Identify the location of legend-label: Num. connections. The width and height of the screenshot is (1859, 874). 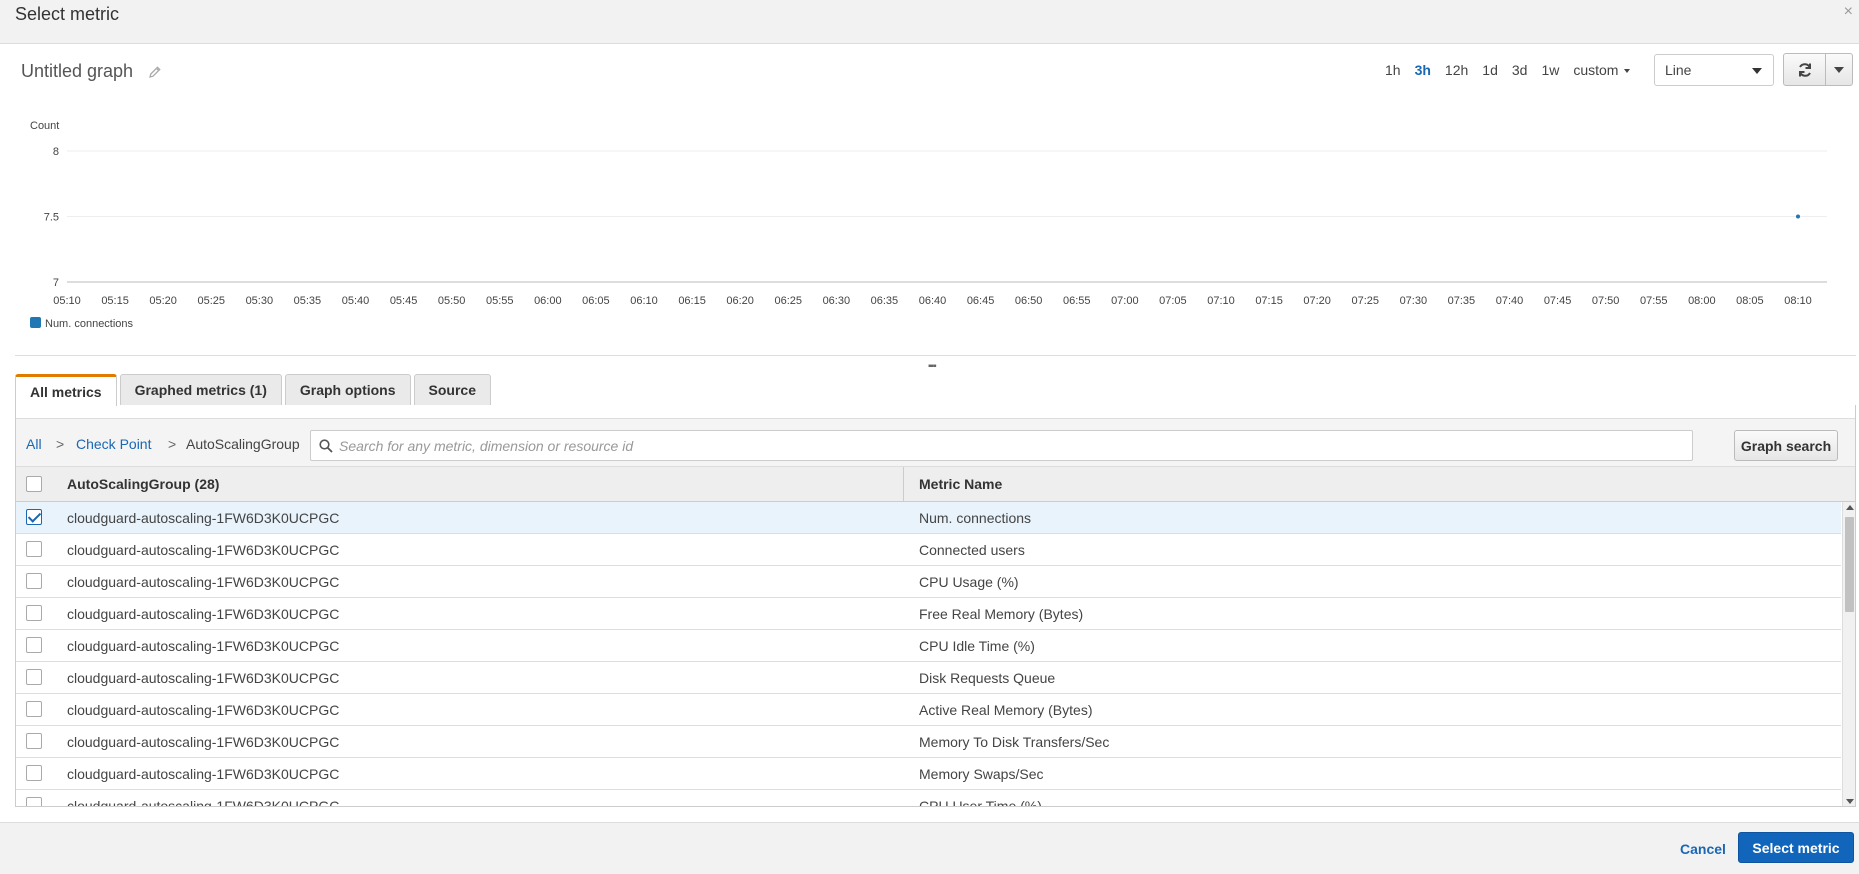
(89, 324).